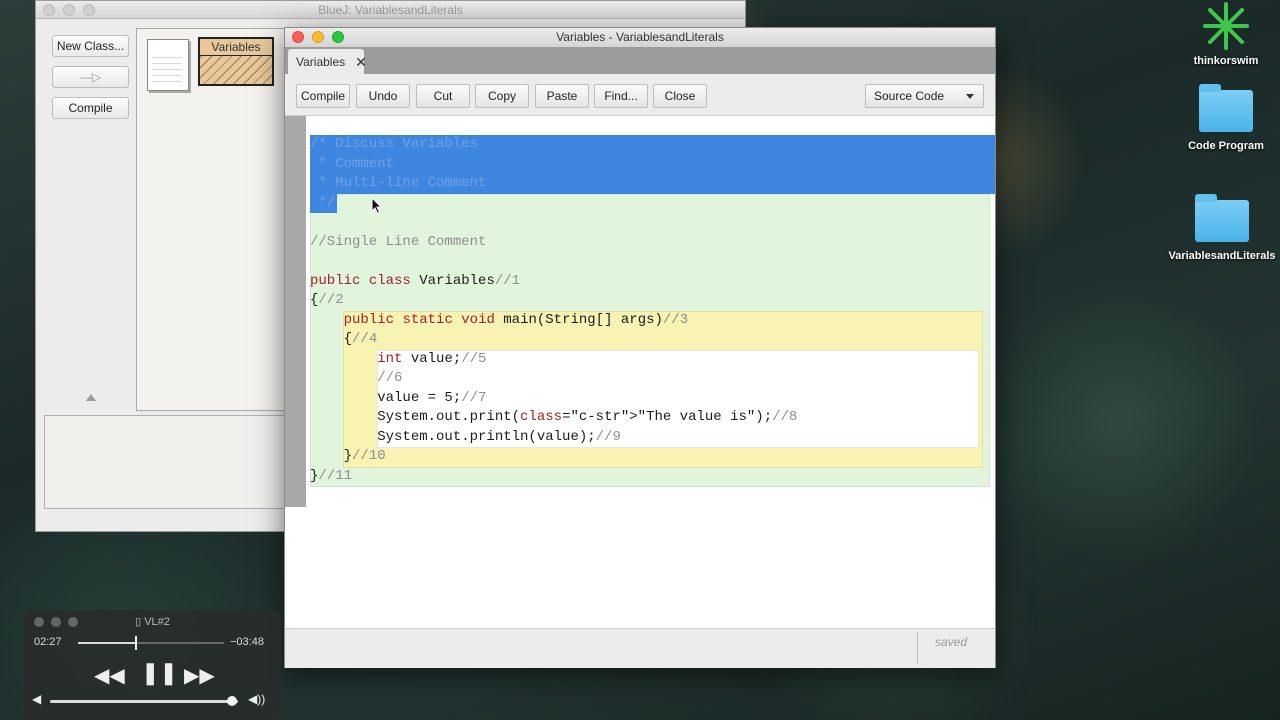  I want to click on mouse-pointer-icon, so click(377, 206).